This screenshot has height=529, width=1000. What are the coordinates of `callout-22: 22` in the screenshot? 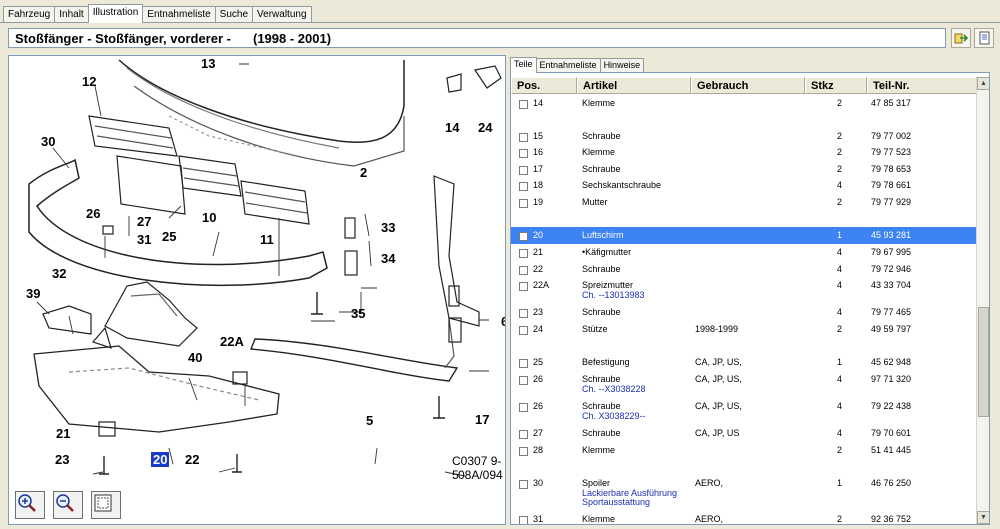 It's located at (192, 459).